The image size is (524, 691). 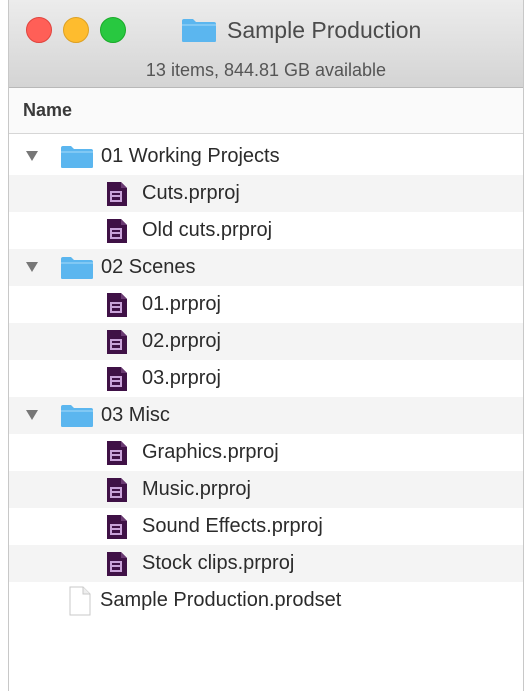 I want to click on document-icon, so click(x=80, y=601).